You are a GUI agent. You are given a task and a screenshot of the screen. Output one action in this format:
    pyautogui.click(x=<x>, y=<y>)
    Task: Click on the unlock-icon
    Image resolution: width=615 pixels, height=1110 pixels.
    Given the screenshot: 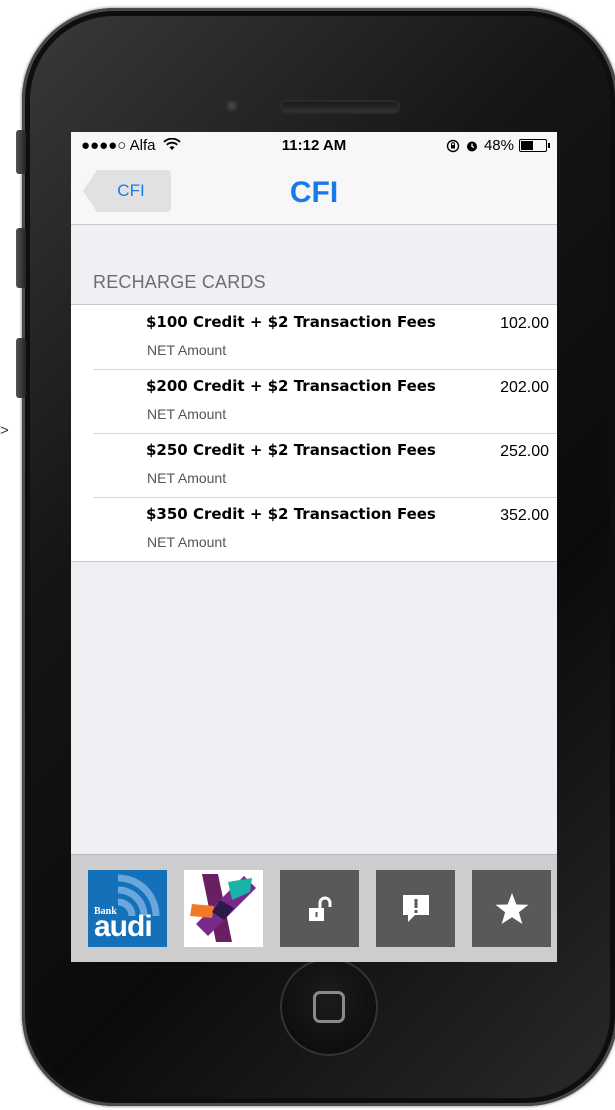 What is the action you would take?
    pyautogui.click(x=319, y=908)
    